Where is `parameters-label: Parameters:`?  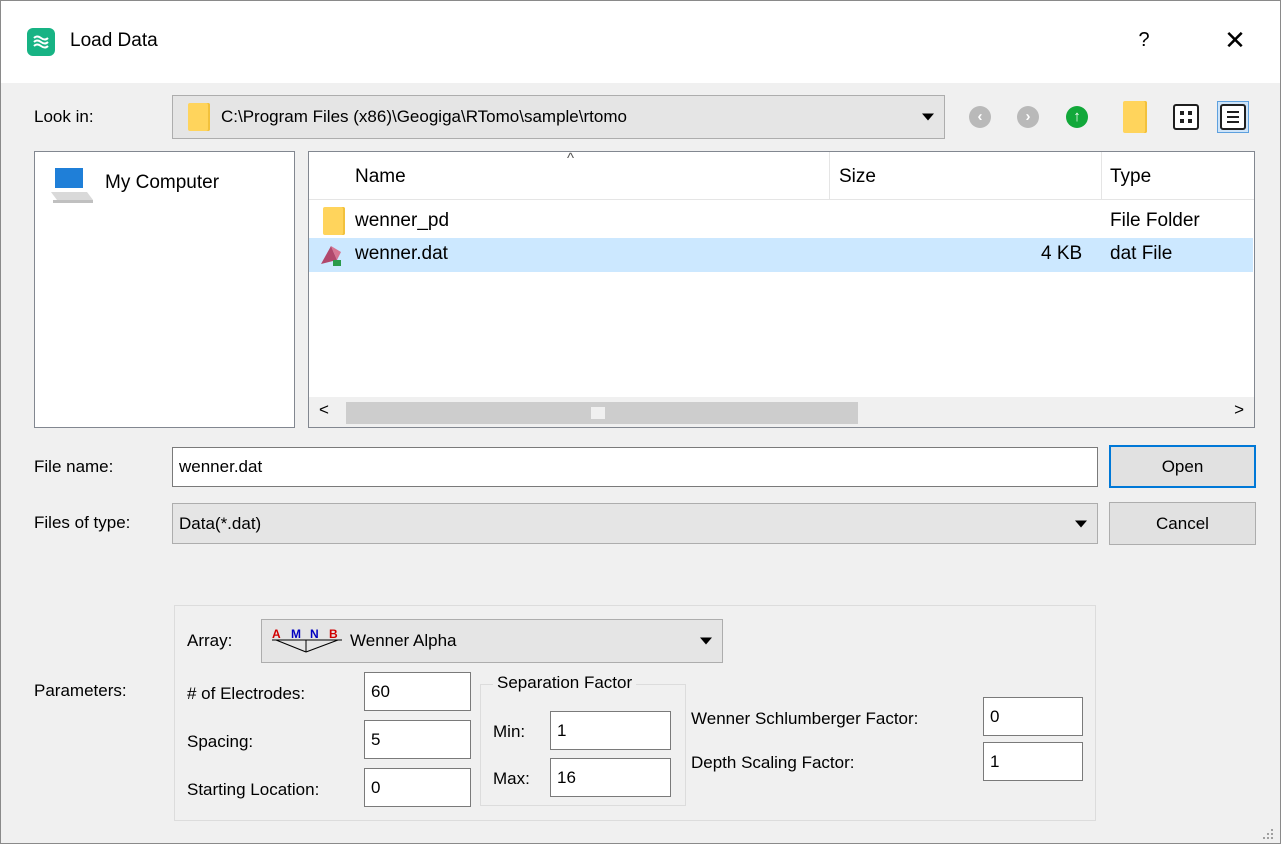 parameters-label: Parameters: is located at coordinates (80, 690).